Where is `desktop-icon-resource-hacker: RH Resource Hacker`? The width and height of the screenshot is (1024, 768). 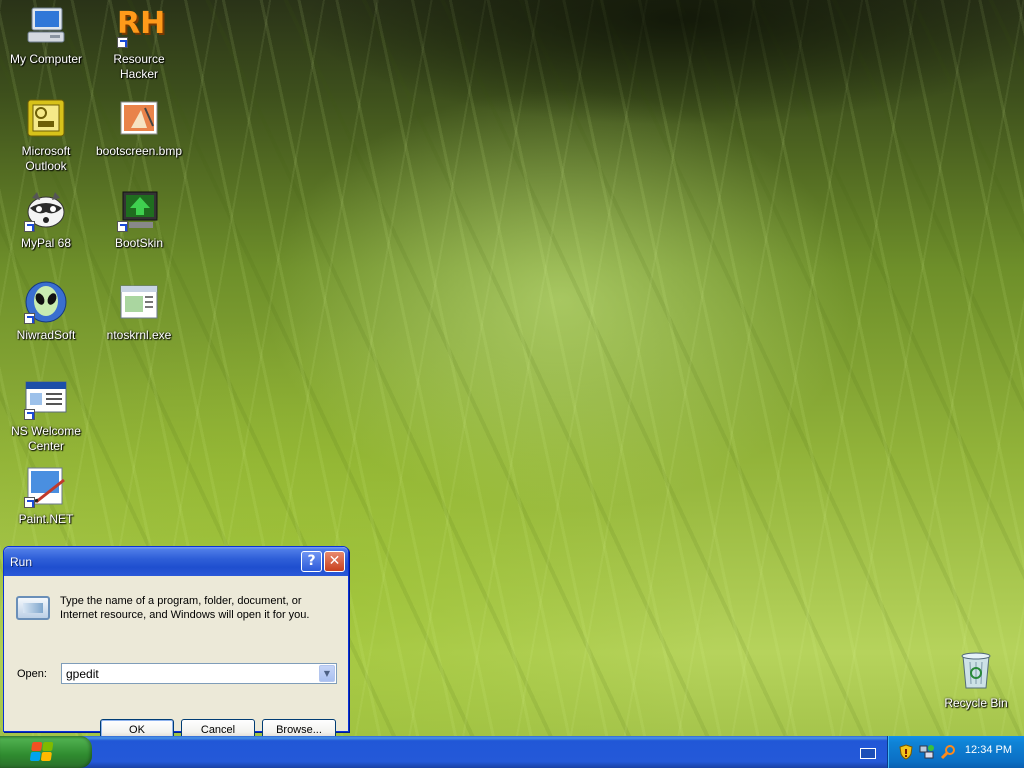
desktop-icon-resource-hacker: RH Resource Hacker is located at coordinates (139, 43).